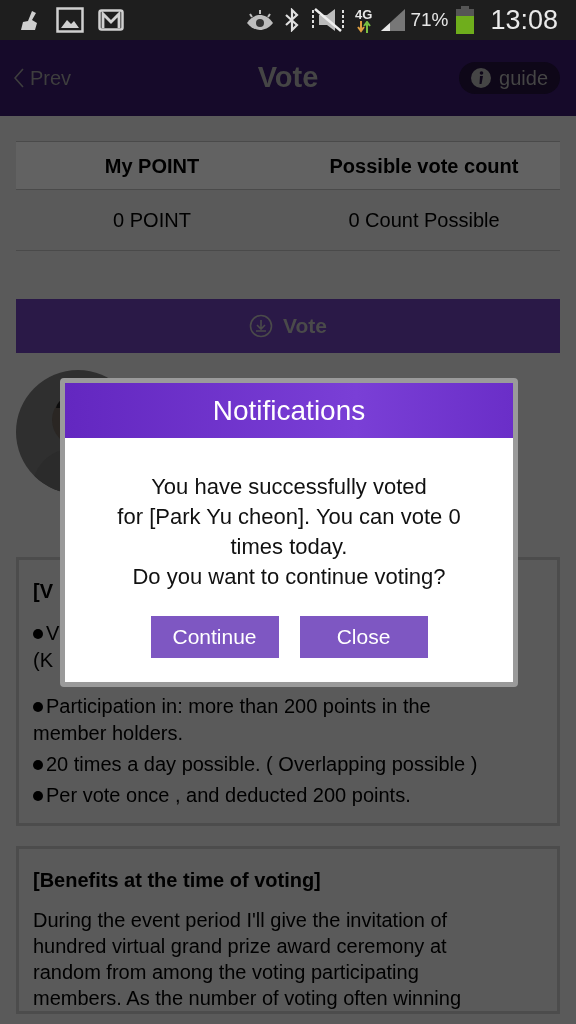  I want to click on dialog-button: Close, so click(363, 637).